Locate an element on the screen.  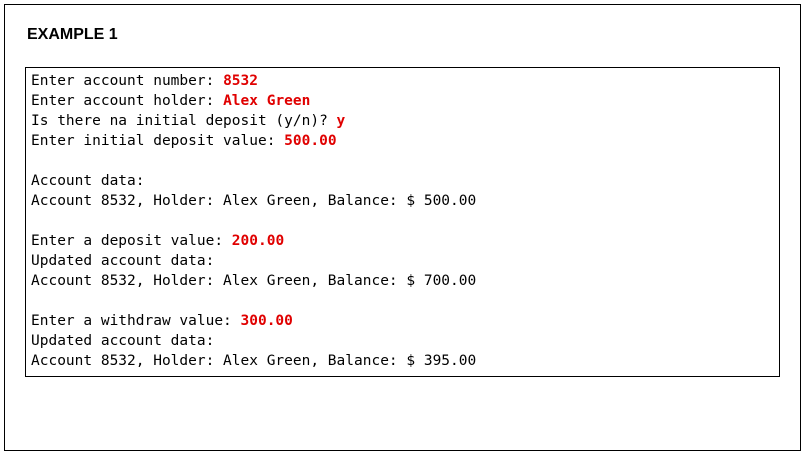
console-prompt: Is there na initial deposit (y/n)? is located at coordinates (184, 121).